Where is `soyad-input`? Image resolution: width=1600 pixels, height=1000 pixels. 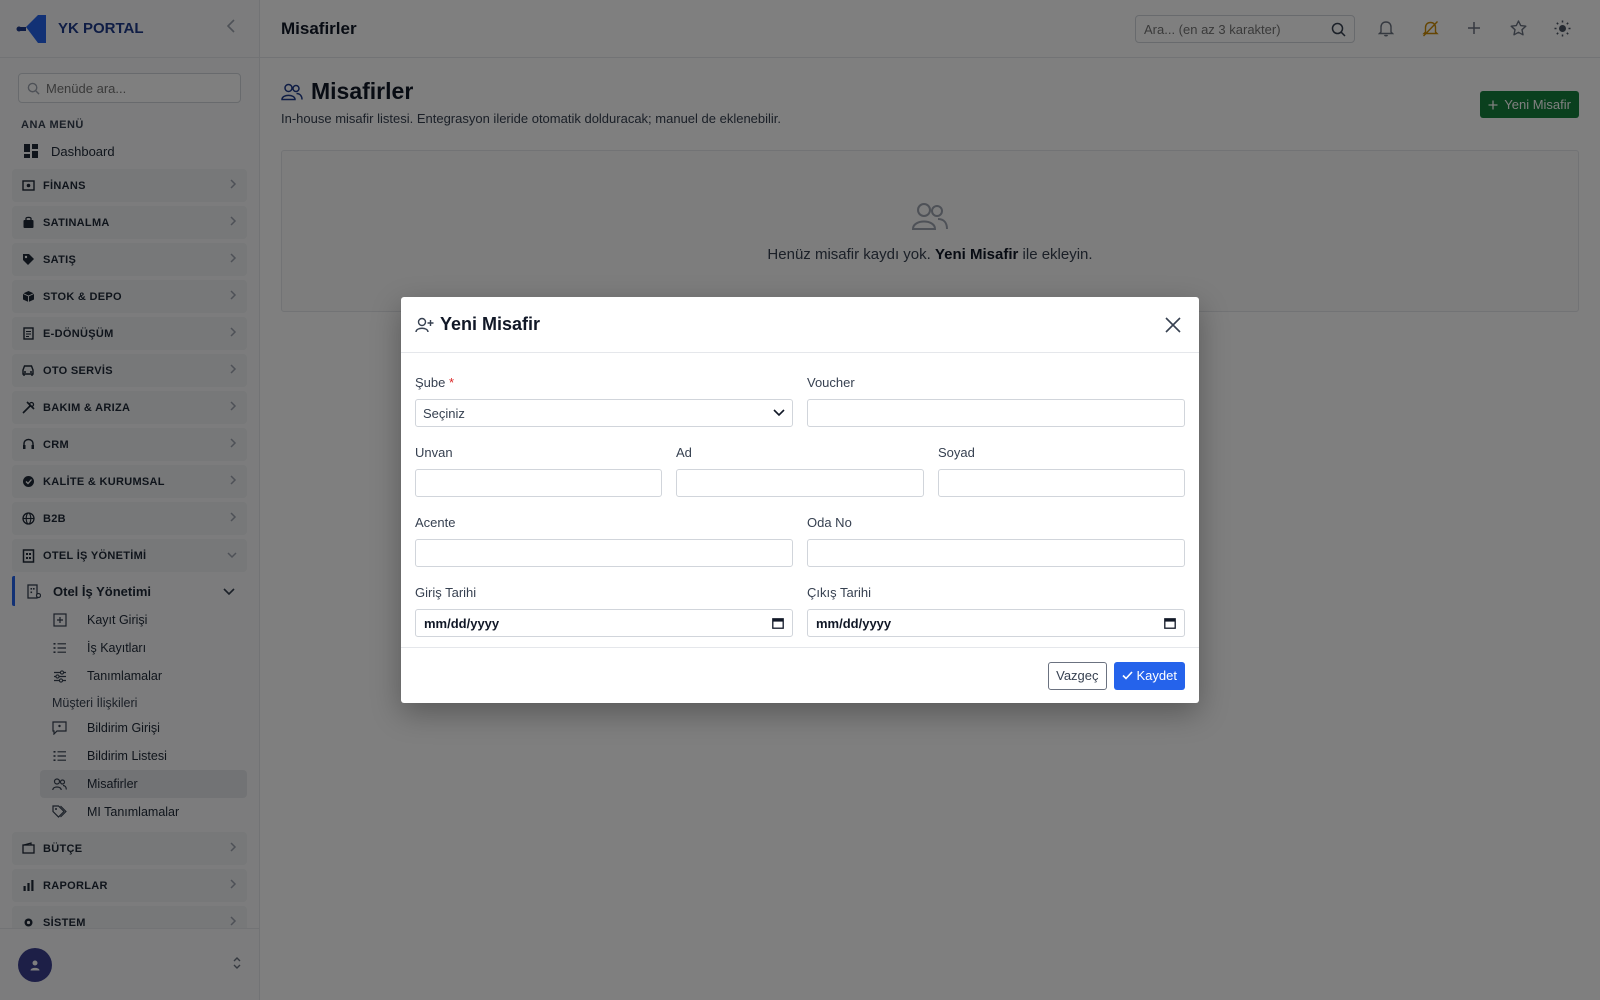
soyad-input is located at coordinates (1061, 483).